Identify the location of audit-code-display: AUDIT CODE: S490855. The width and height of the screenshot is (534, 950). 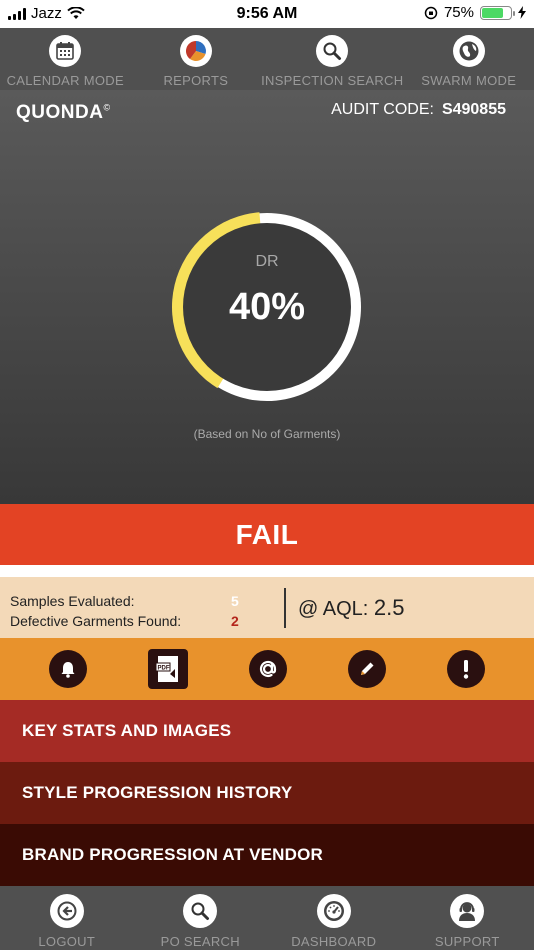
(418, 110).